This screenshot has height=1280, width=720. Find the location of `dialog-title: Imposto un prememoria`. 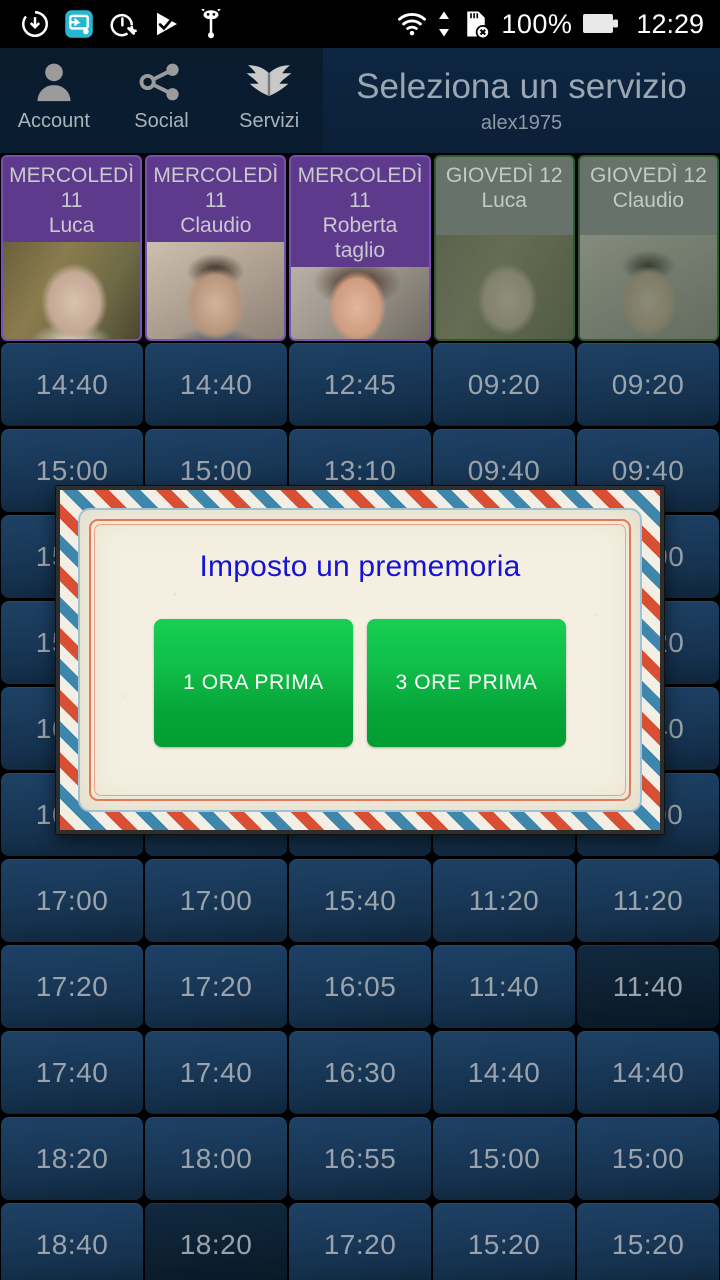

dialog-title: Imposto un prememoria is located at coordinates (360, 566).